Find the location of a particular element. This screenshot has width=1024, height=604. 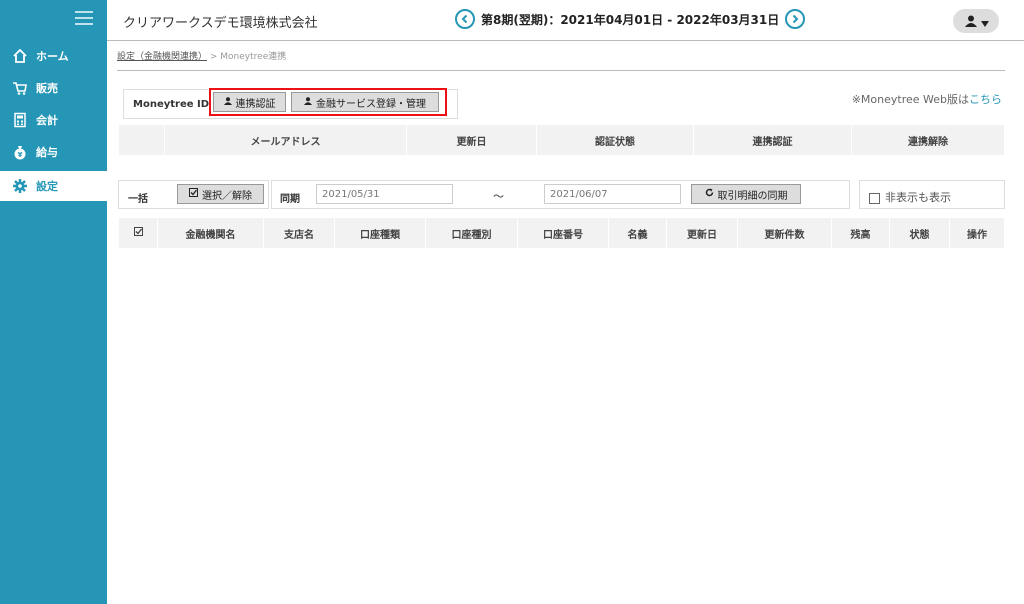

show-hidden-checkbox: 非表示も表示 is located at coordinates (910, 197).